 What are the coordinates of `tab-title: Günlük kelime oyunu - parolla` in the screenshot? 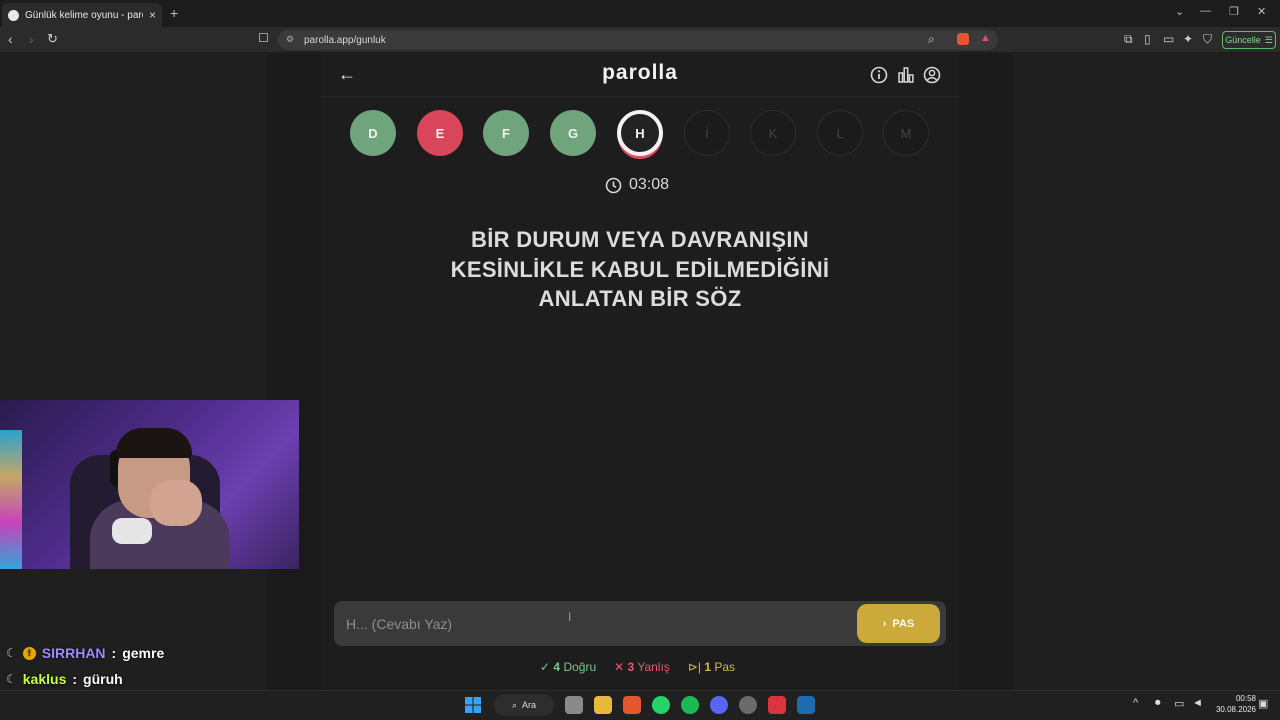 It's located at (84, 15).